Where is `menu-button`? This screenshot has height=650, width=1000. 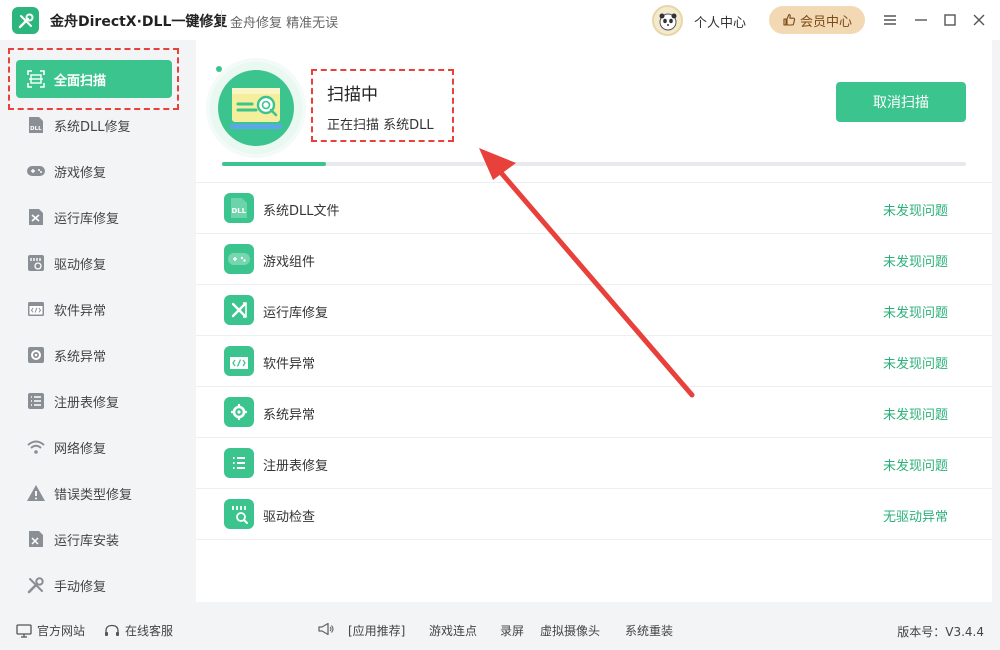 menu-button is located at coordinates (890, 20).